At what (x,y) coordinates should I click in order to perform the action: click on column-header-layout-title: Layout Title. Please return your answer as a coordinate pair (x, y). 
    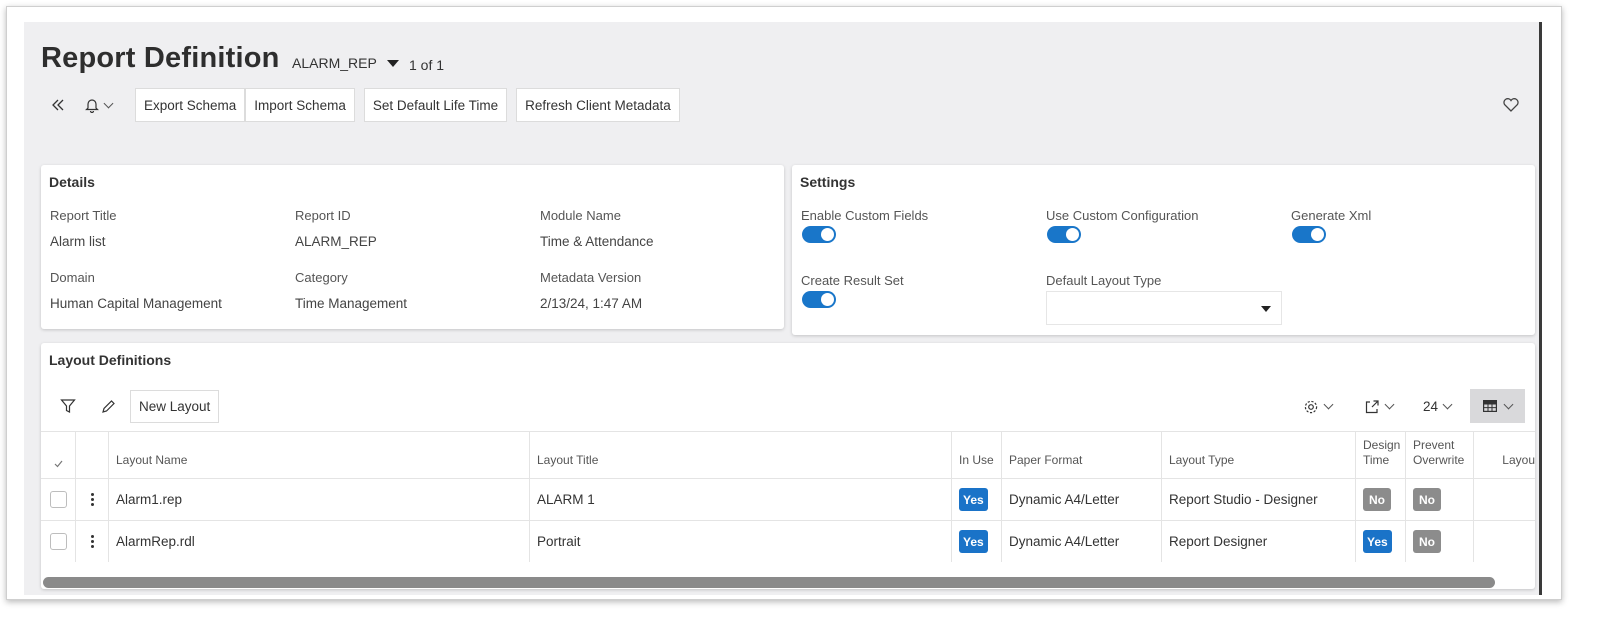
    Looking at the image, I should click on (740, 455).